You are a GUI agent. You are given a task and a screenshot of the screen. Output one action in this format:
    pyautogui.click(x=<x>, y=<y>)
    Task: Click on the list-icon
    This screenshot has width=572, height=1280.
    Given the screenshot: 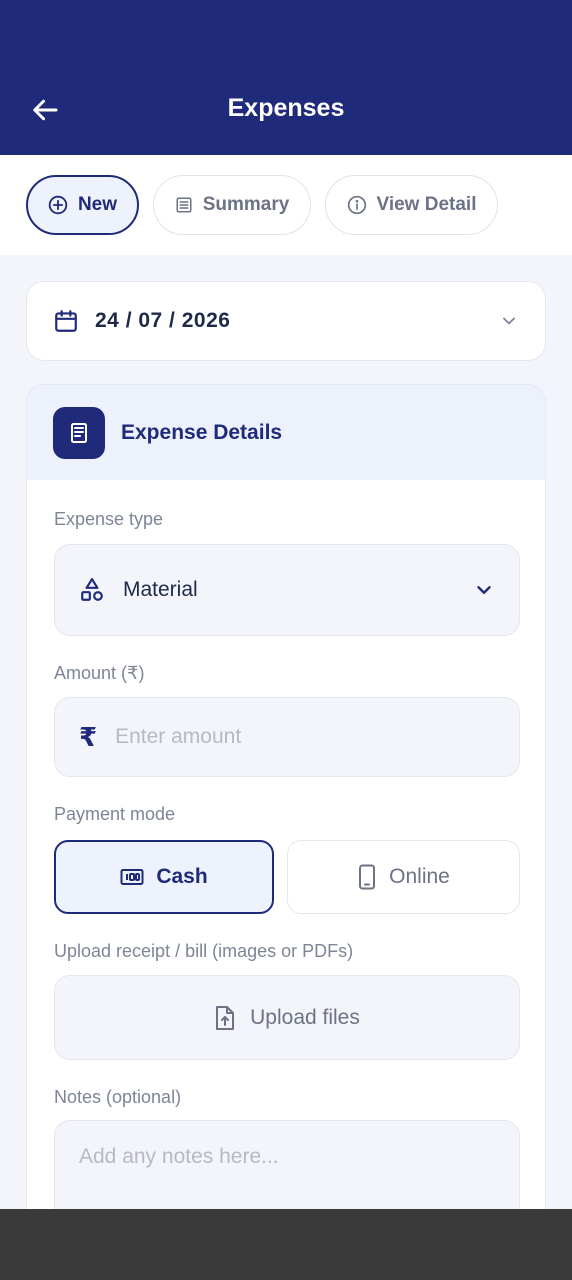 What is the action you would take?
    pyautogui.click(x=184, y=205)
    